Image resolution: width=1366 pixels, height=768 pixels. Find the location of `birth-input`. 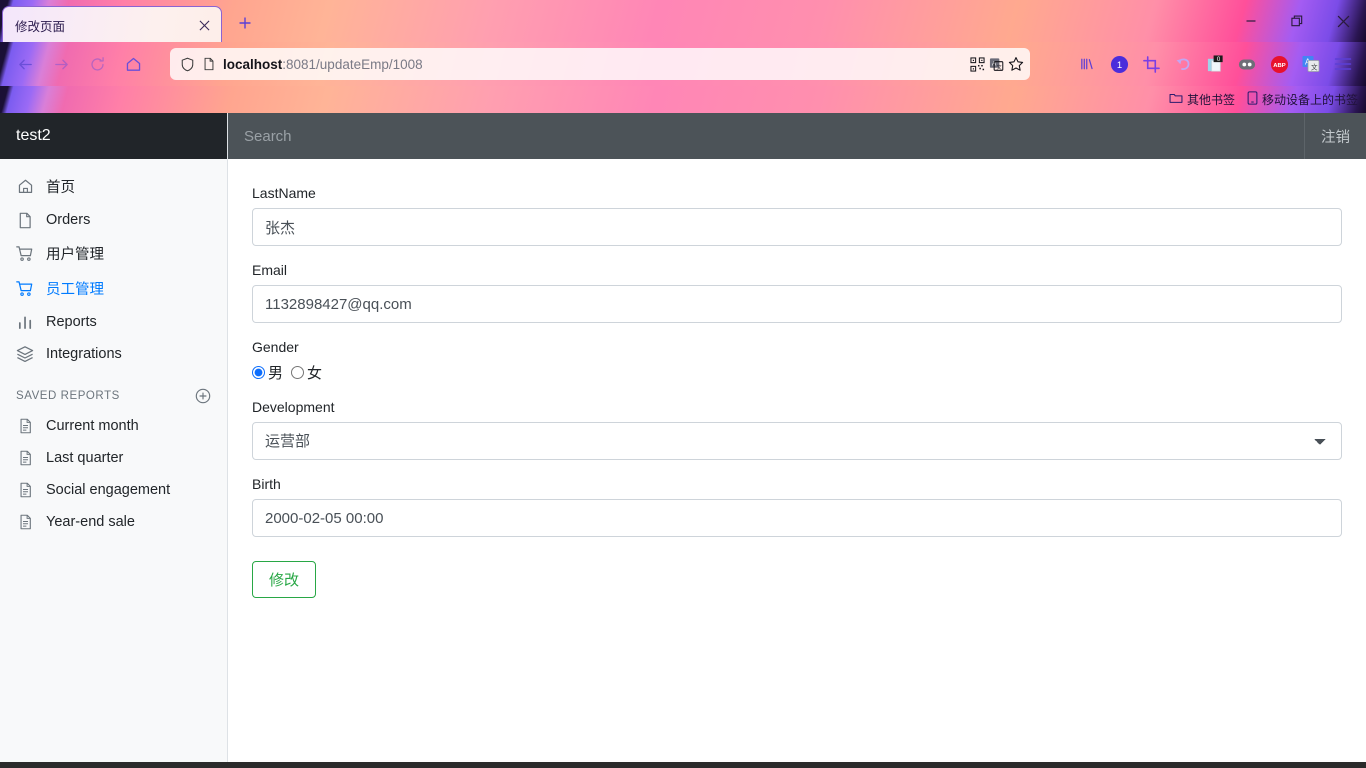

birth-input is located at coordinates (797, 518).